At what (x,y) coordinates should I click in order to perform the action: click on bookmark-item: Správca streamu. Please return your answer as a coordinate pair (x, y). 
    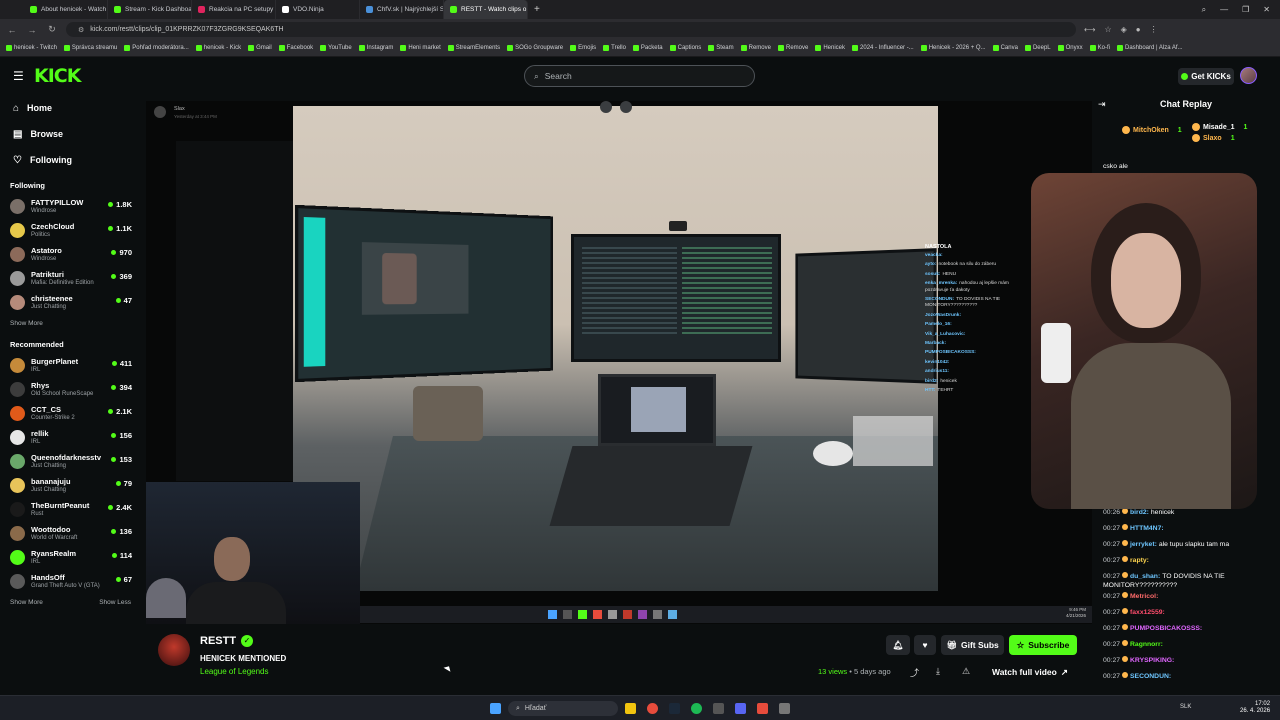
    Looking at the image, I should click on (90, 48).